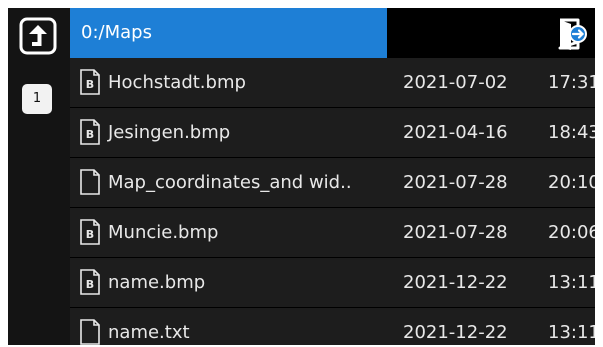 Image resolution: width=603 pixels, height=347 pixels. What do you see at coordinates (332, 132) in the screenshot?
I see `file-row: B Jesingen.bmp 2021-04-16 18:43` at bounding box center [332, 132].